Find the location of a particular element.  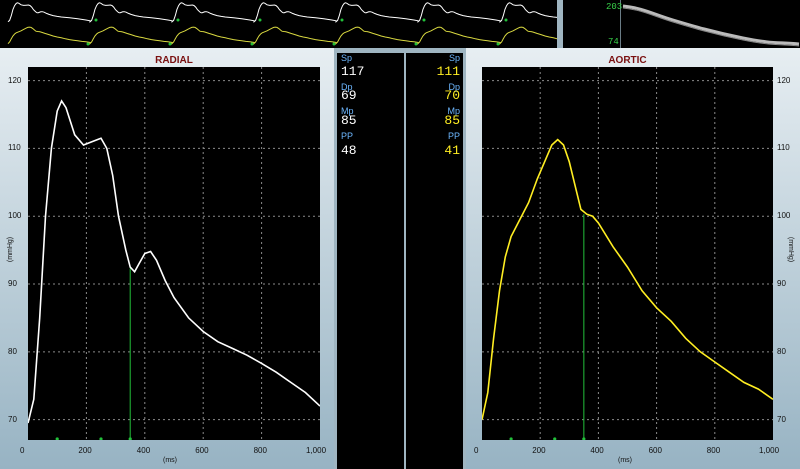

aortic-sp-label: Sp is located at coordinates (454, 58).